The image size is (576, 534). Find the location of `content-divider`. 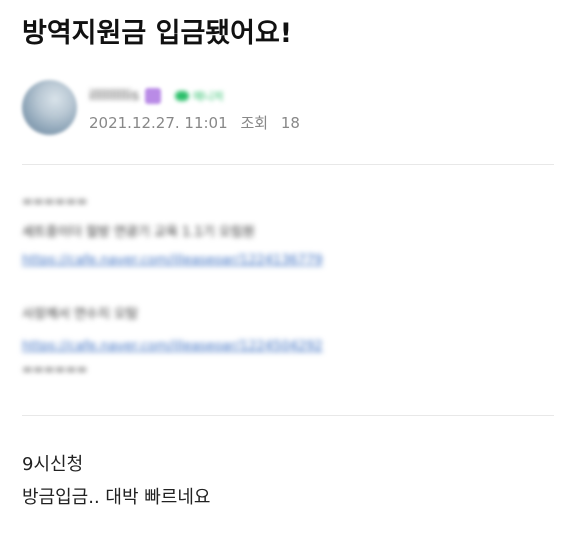

content-divider is located at coordinates (288, 415).